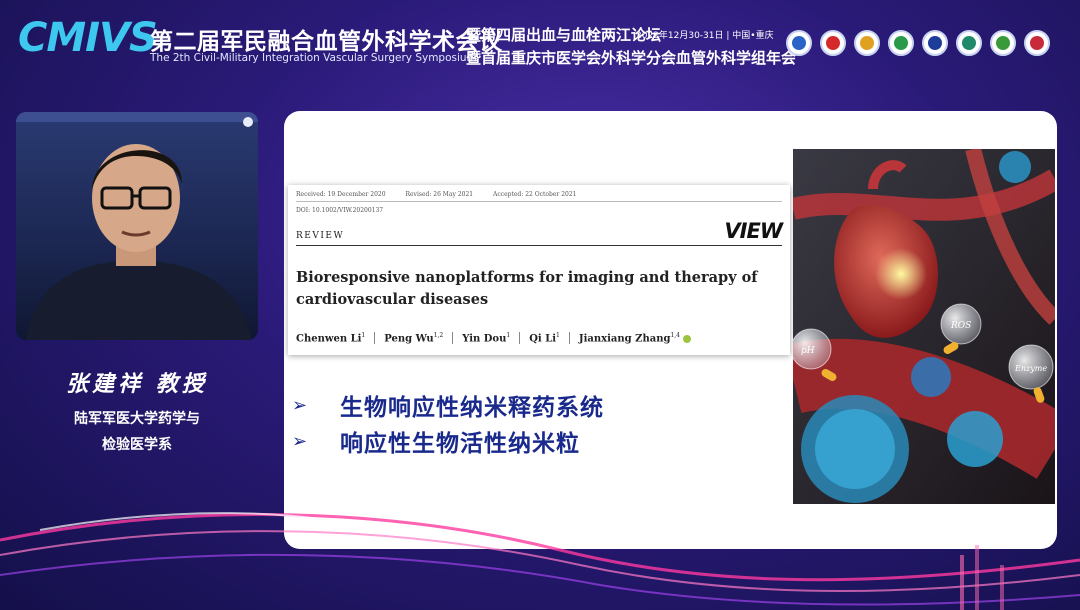 The width and height of the screenshot is (1080, 610). What do you see at coordinates (535, 194) in the screenshot?
I see `accepted-date: Accepted: 22 October 2021` at bounding box center [535, 194].